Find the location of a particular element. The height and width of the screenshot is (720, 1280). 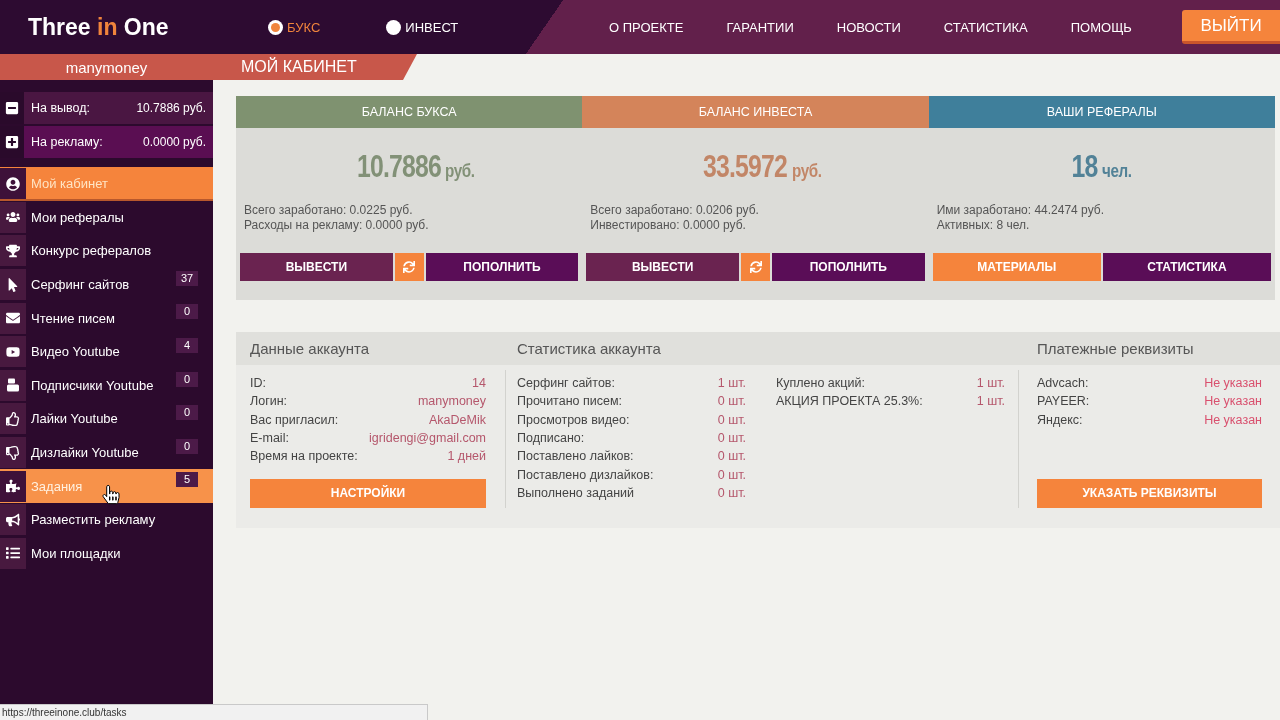

count-badge: 37 is located at coordinates (187, 278).